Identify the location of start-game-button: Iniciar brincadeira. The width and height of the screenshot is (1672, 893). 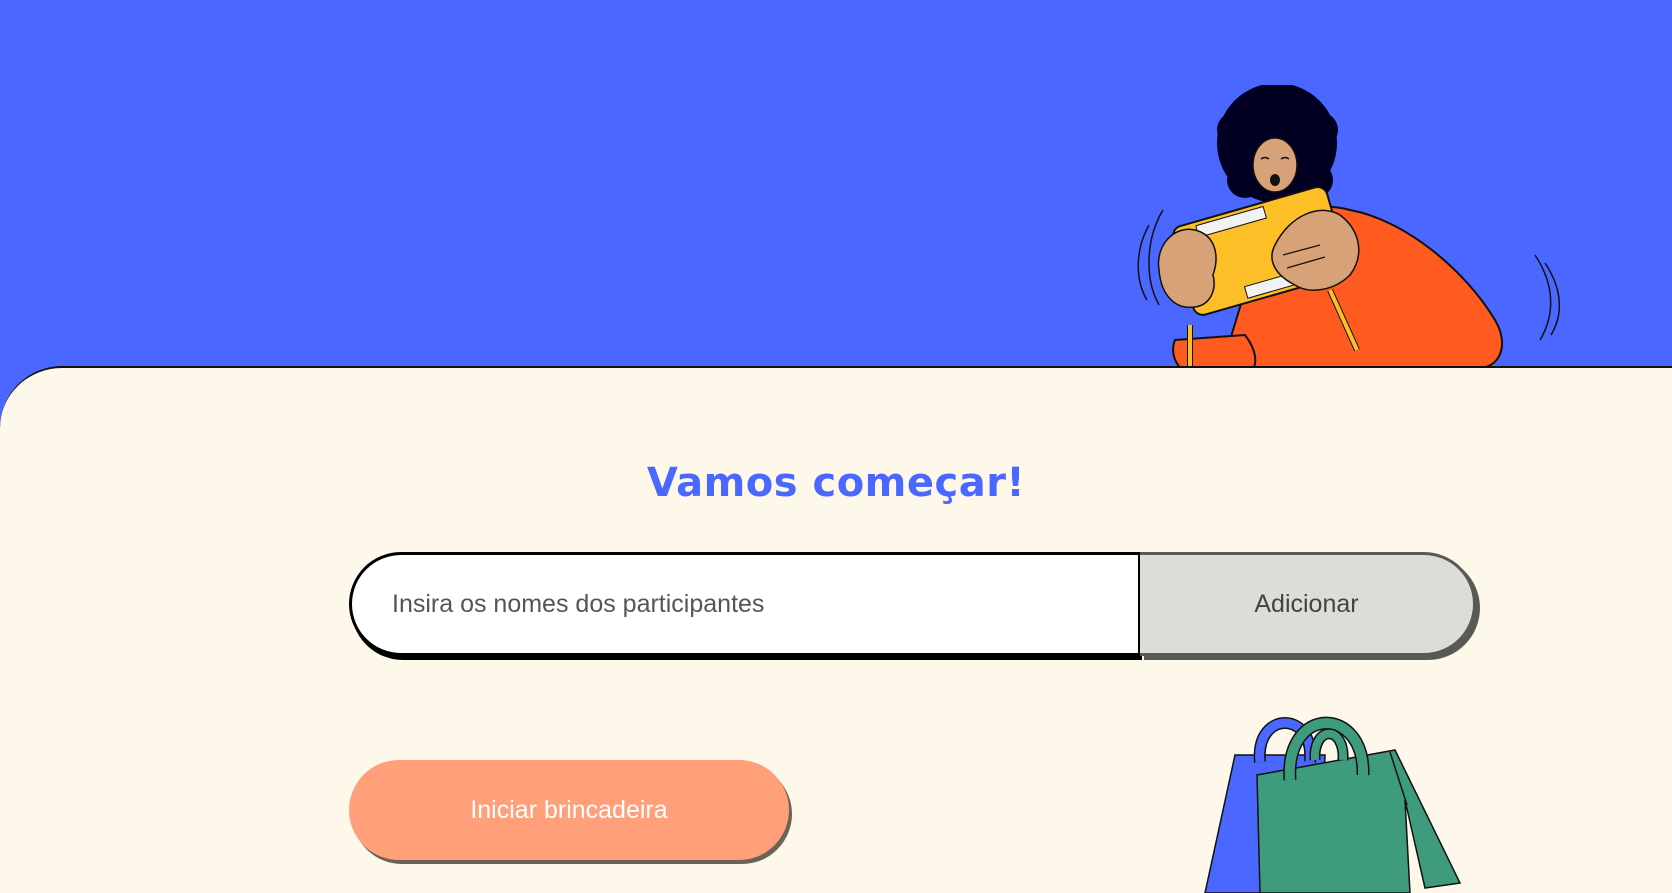
(569, 810).